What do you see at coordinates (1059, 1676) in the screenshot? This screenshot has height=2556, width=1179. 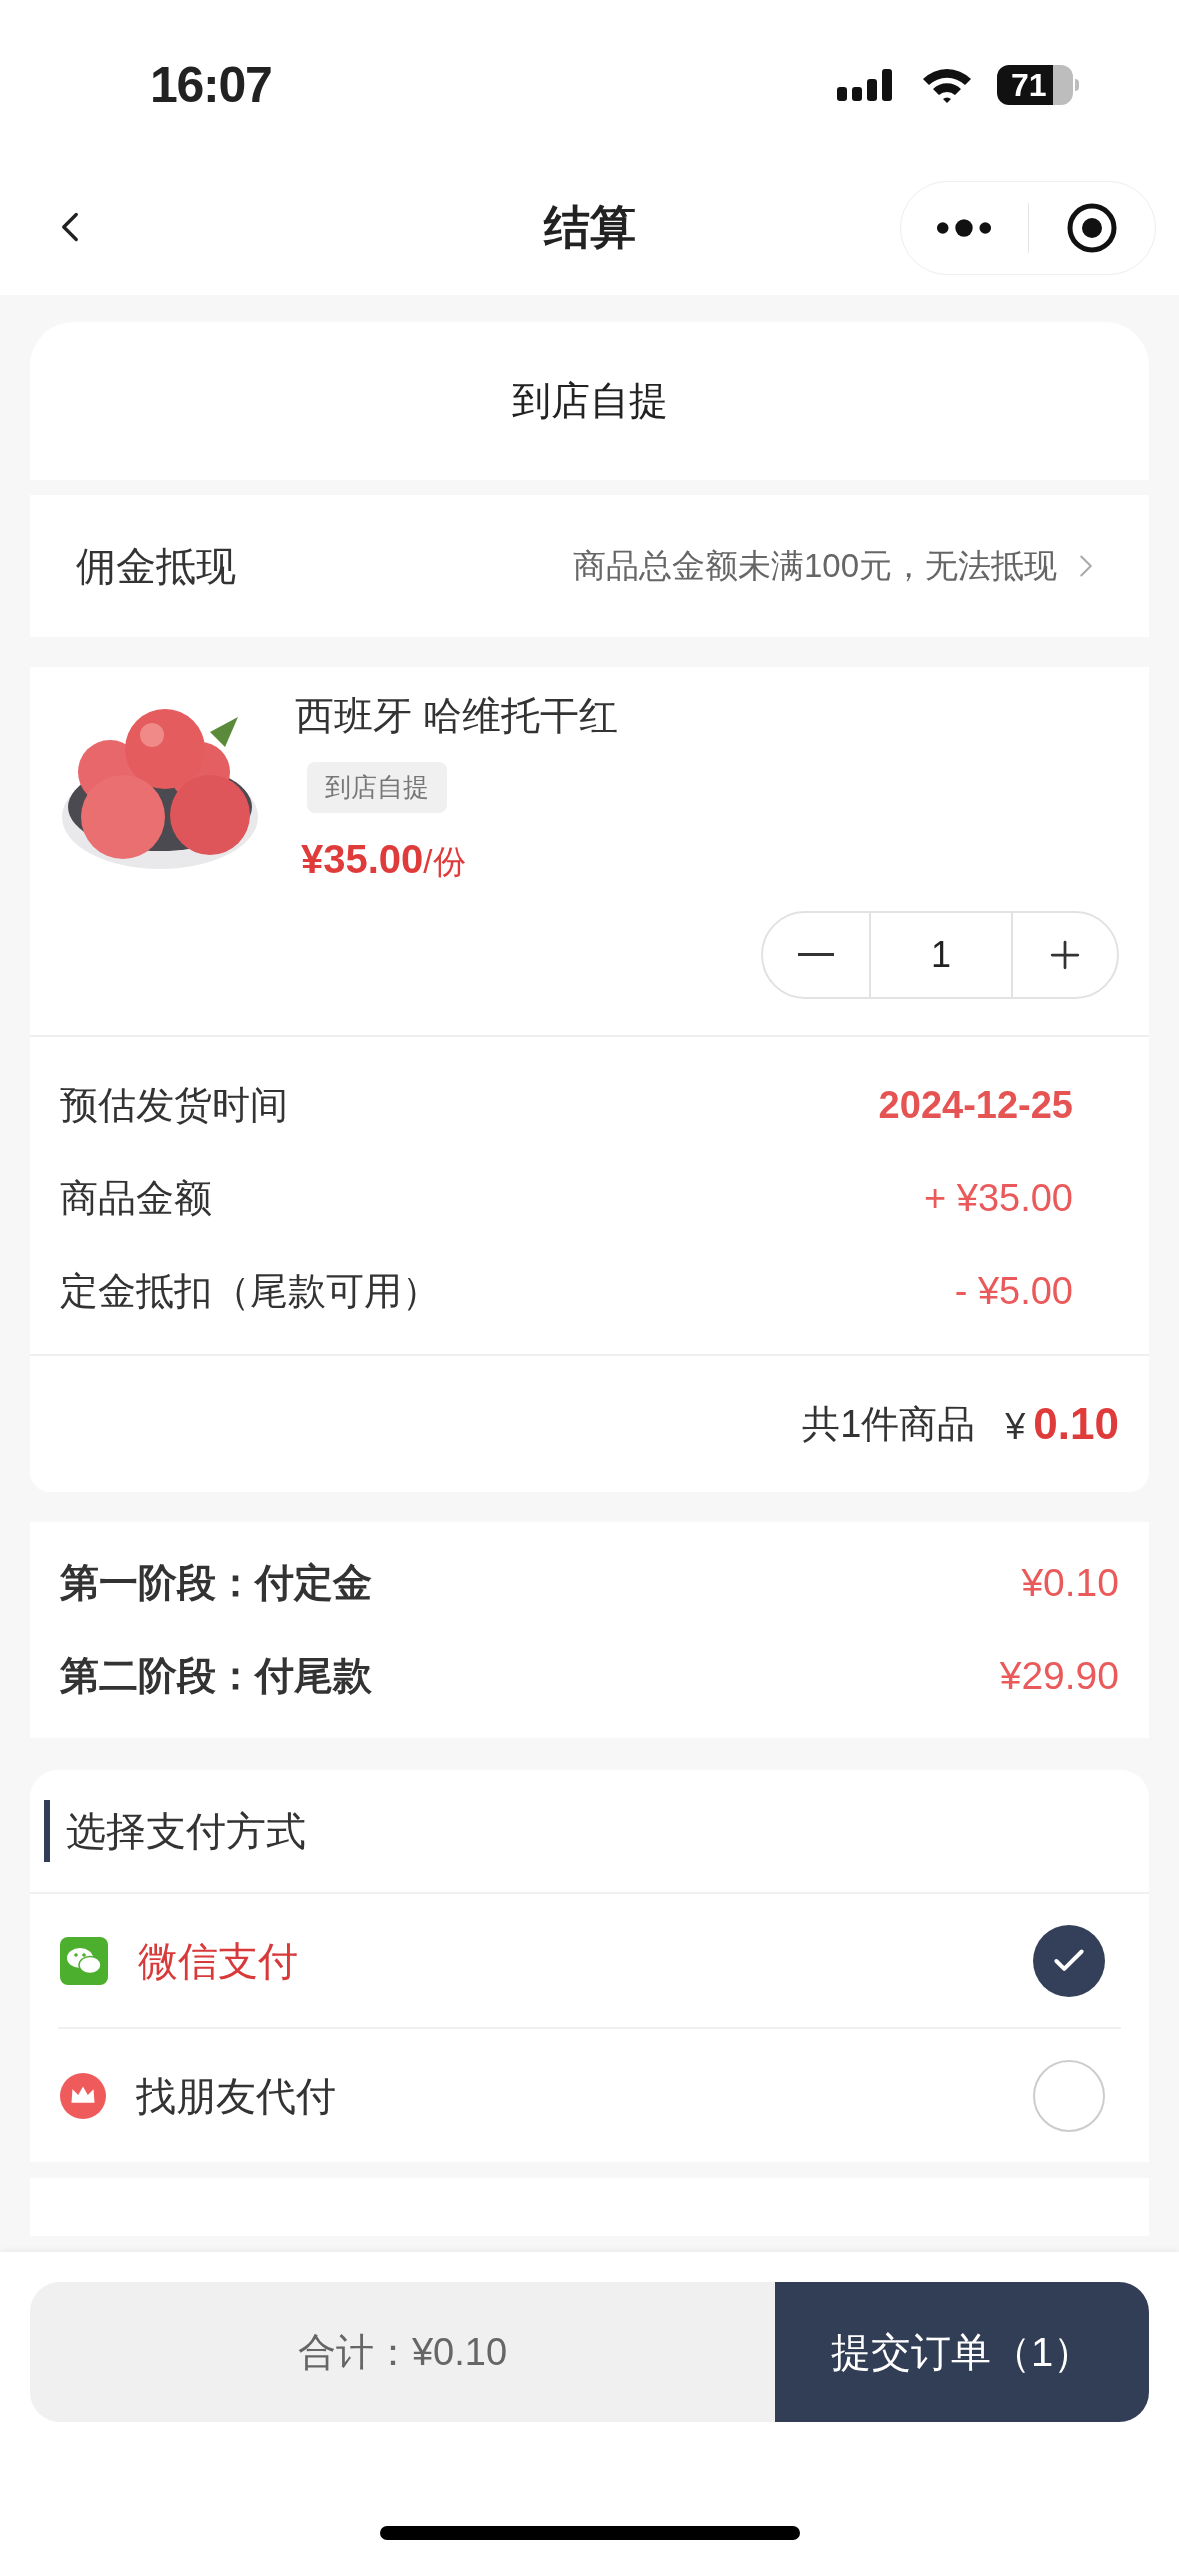 I see `stage-amount: ¥29.90` at bounding box center [1059, 1676].